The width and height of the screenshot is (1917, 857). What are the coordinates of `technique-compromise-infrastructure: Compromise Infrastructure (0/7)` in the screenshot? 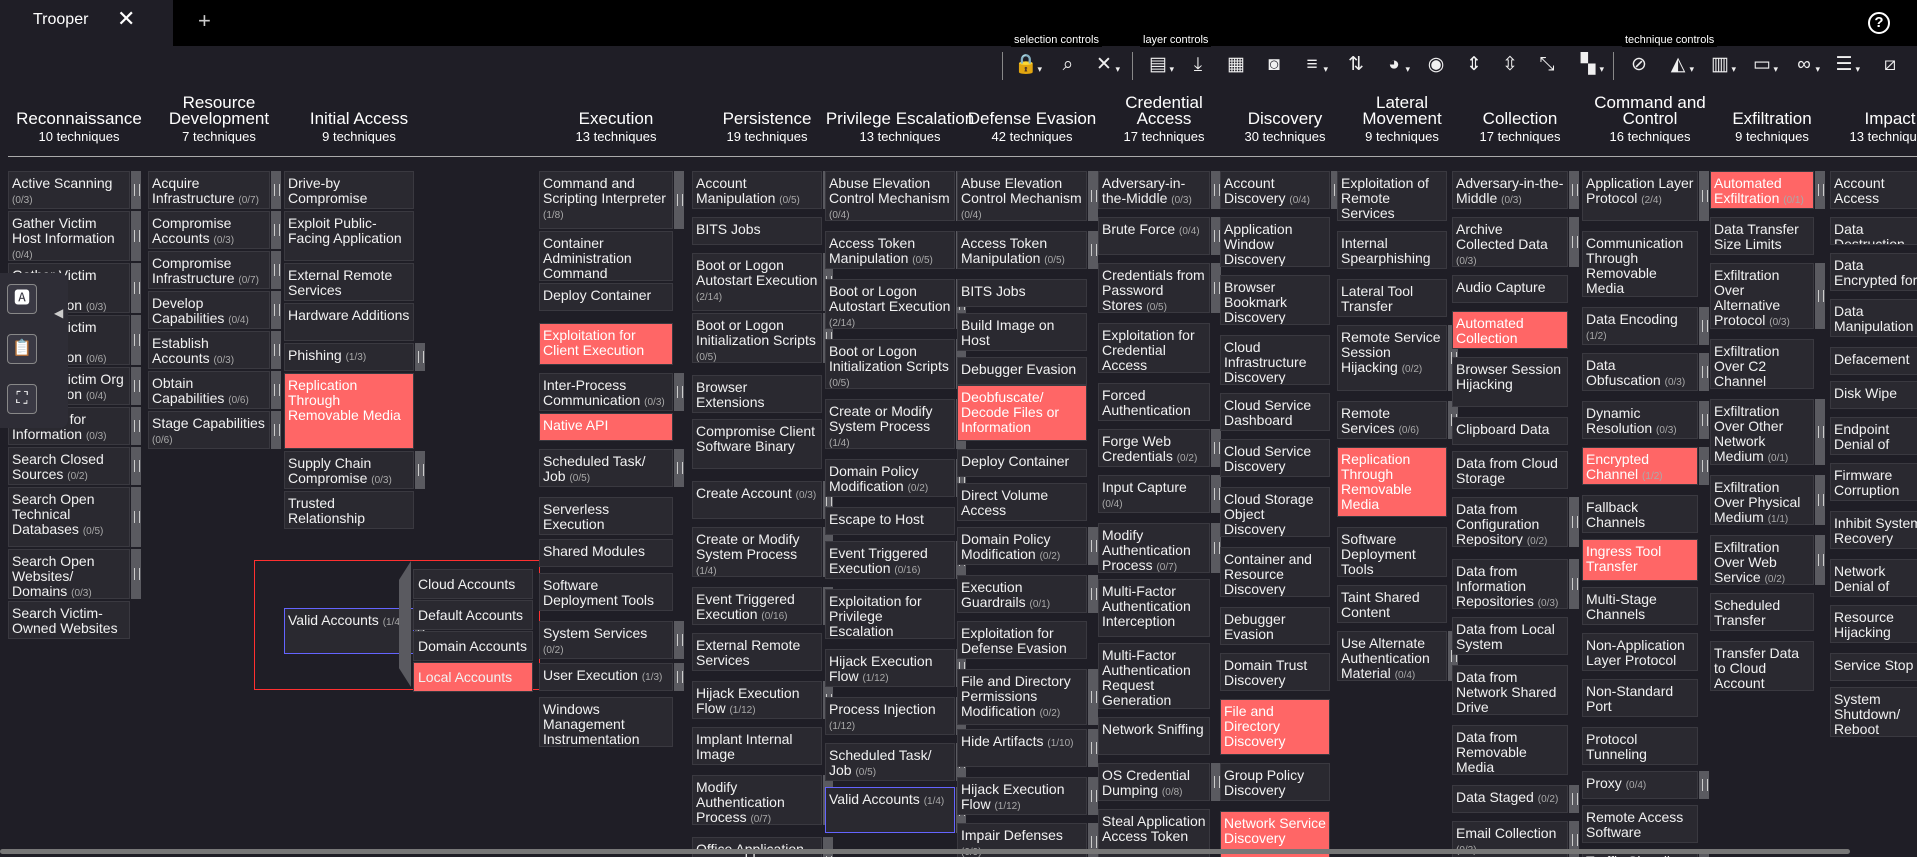 It's located at (209, 270).